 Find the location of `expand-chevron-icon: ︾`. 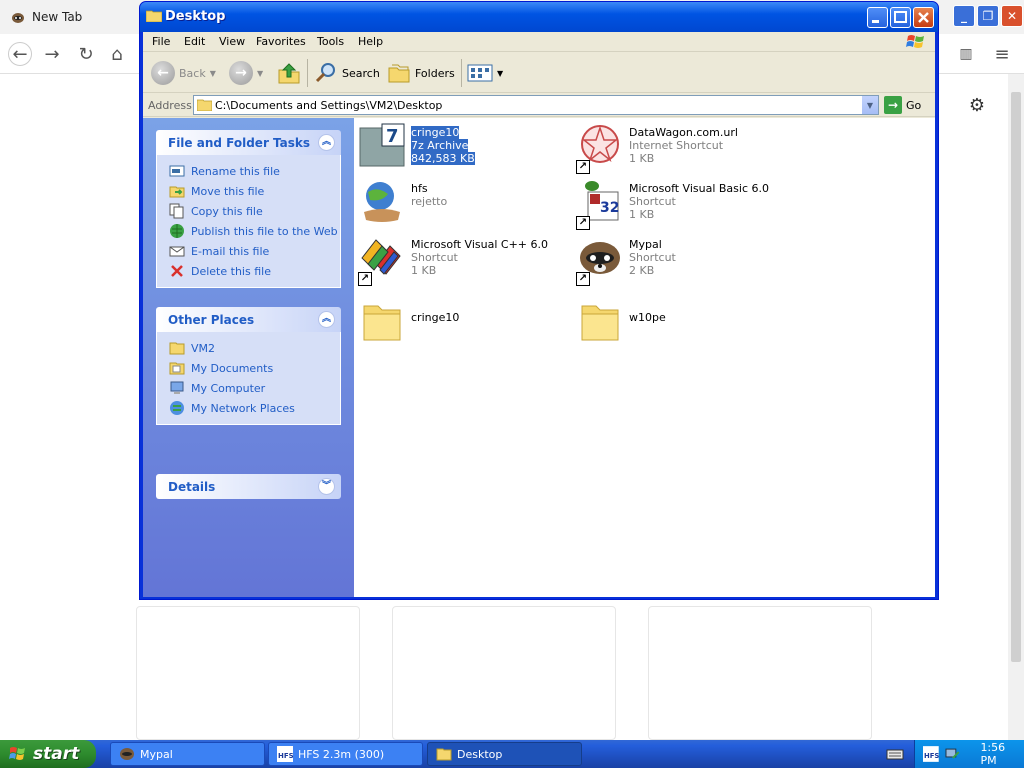

expand-chevron-icon: ︾ is located at coordinates (326, 486).